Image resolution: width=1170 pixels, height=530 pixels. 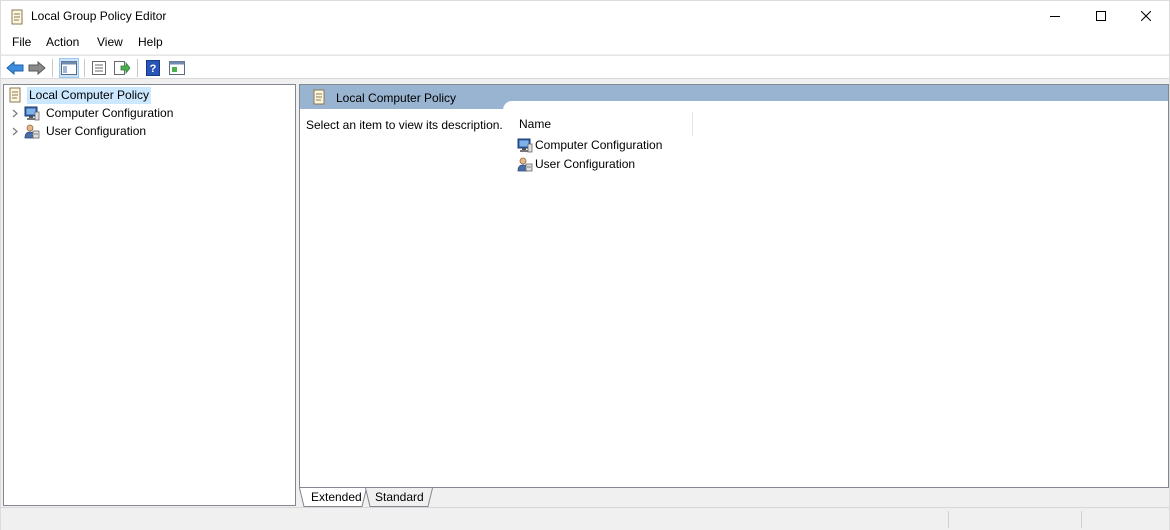 What do you see at coordinates (404, 125) in the screenshot?
I see `description-text: Select an item to view its description.` at bounding box center [404, 125].